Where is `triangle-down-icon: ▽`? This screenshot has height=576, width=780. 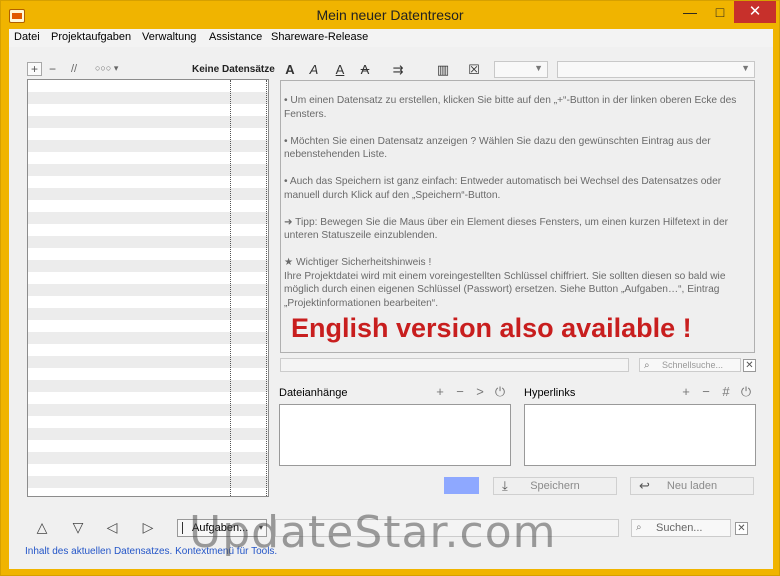
triangle-down-icon: ▽ is located at coordinates (78, 528).